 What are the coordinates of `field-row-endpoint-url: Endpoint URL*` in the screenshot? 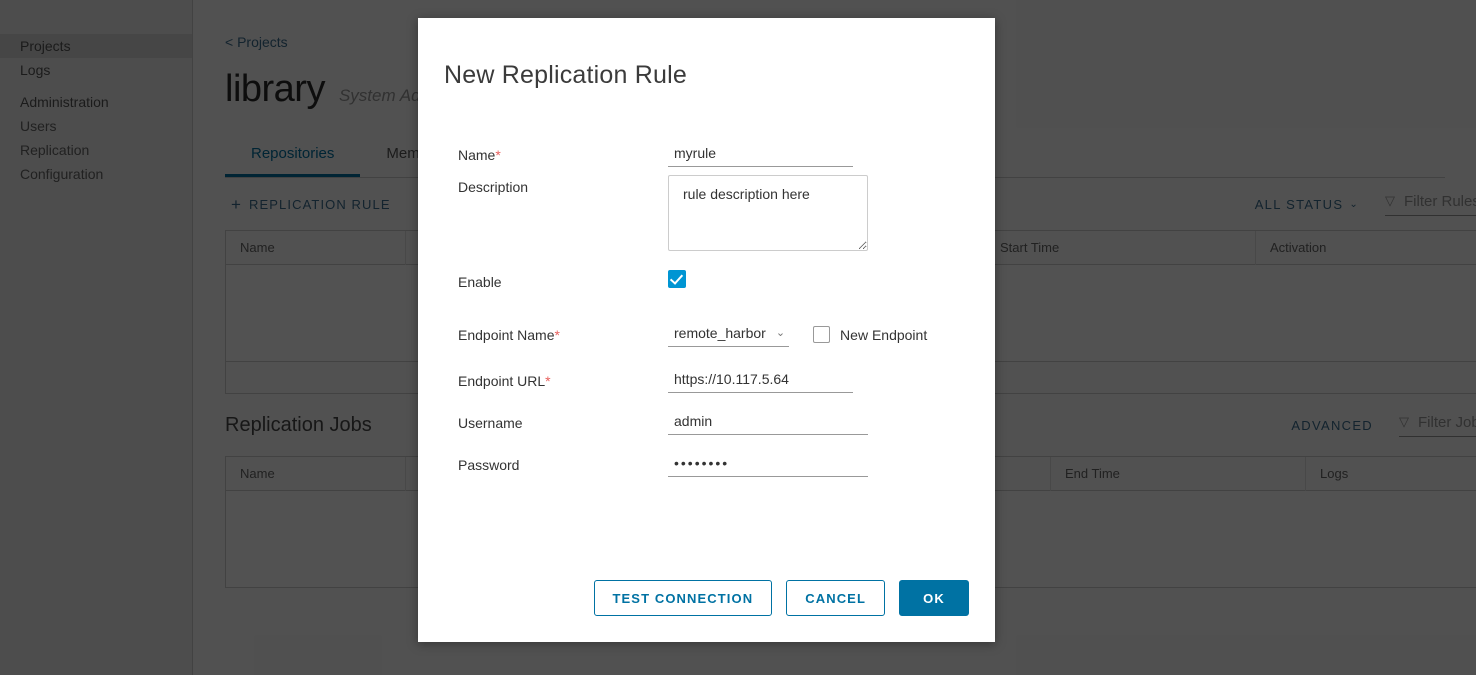 It's located at (713, 380).